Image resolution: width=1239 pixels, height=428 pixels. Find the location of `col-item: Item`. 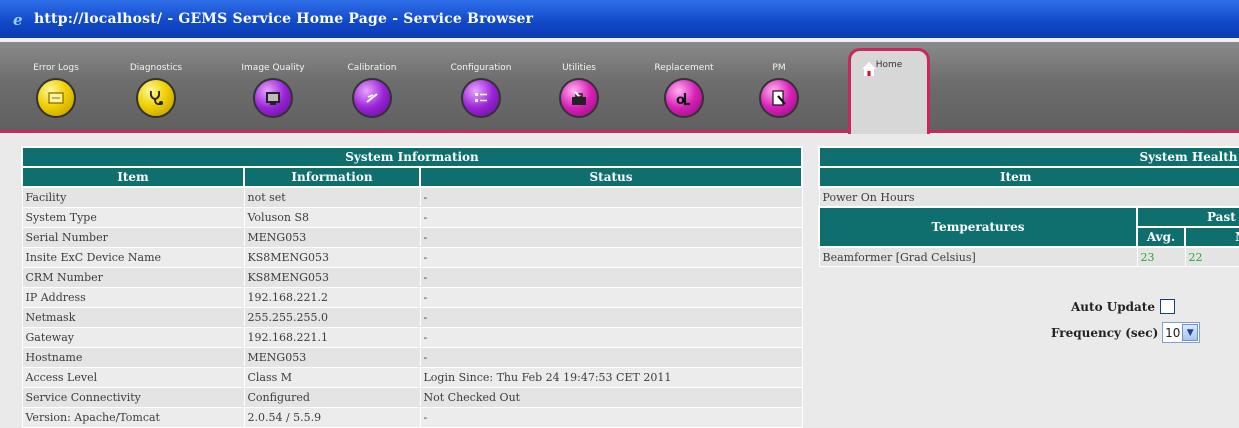

col-item: Item is located at coordinates (133, 177).